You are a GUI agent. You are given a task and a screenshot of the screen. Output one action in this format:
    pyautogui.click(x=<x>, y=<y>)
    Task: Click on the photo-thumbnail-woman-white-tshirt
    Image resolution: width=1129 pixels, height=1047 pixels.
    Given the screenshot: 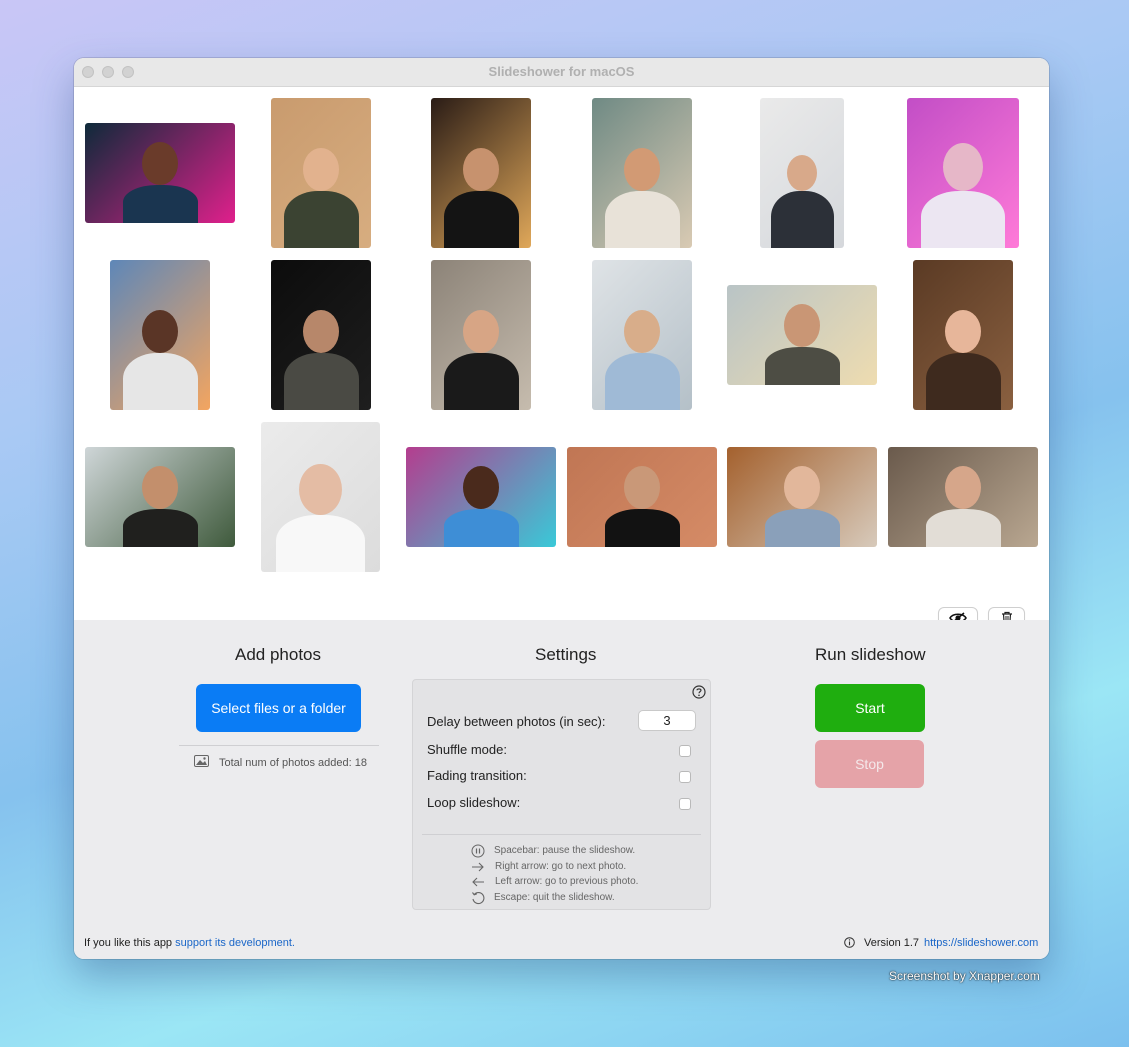 What is the action you would take?
    pyautogui.click(x=320, y=497)
    